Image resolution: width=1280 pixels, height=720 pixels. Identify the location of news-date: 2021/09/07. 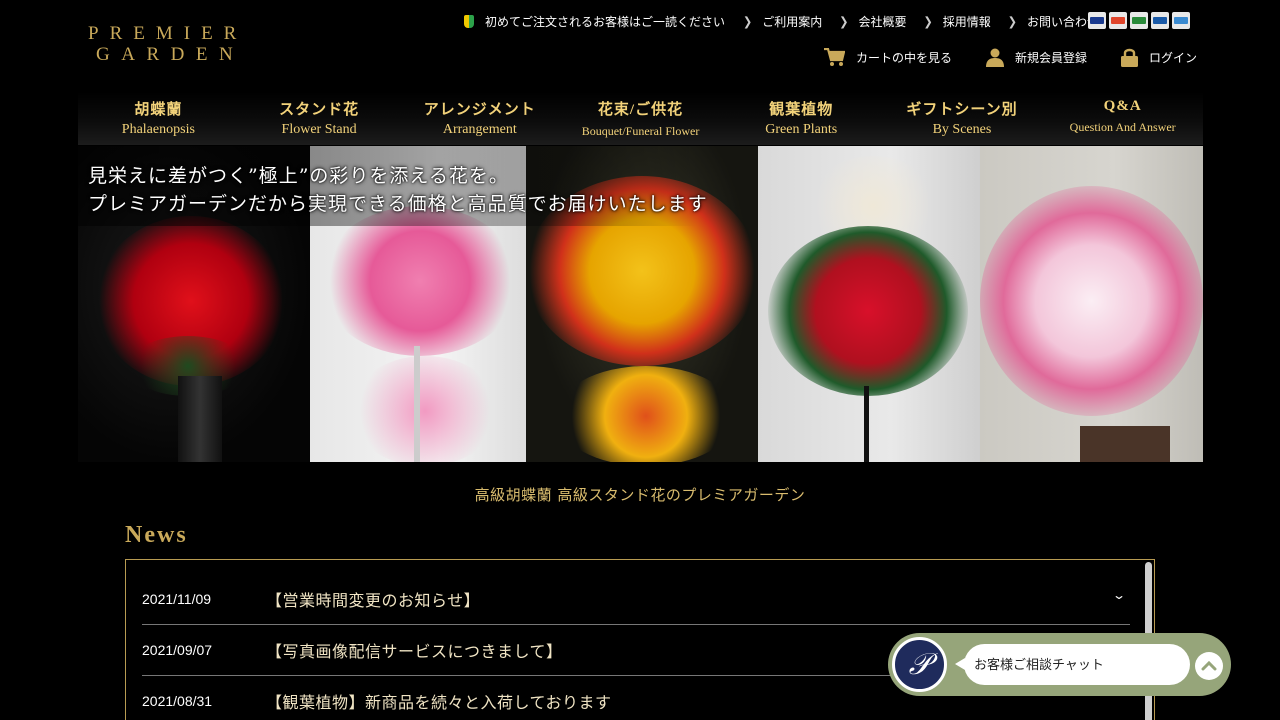
(177, 650).